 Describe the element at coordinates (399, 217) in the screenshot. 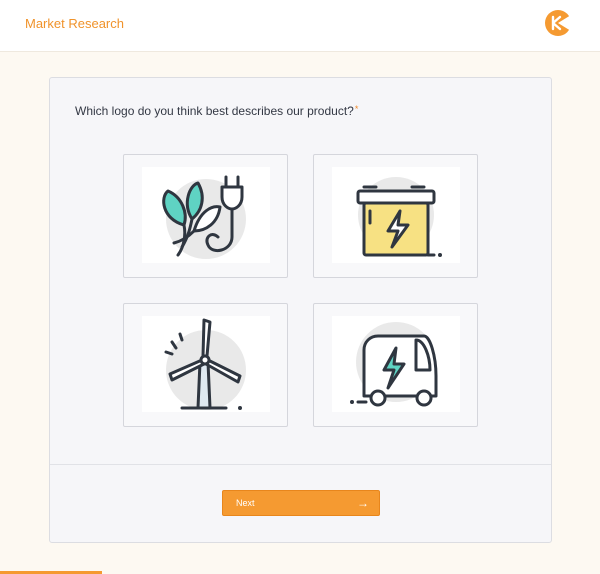

I see `battery-lightning-icon` at that location.